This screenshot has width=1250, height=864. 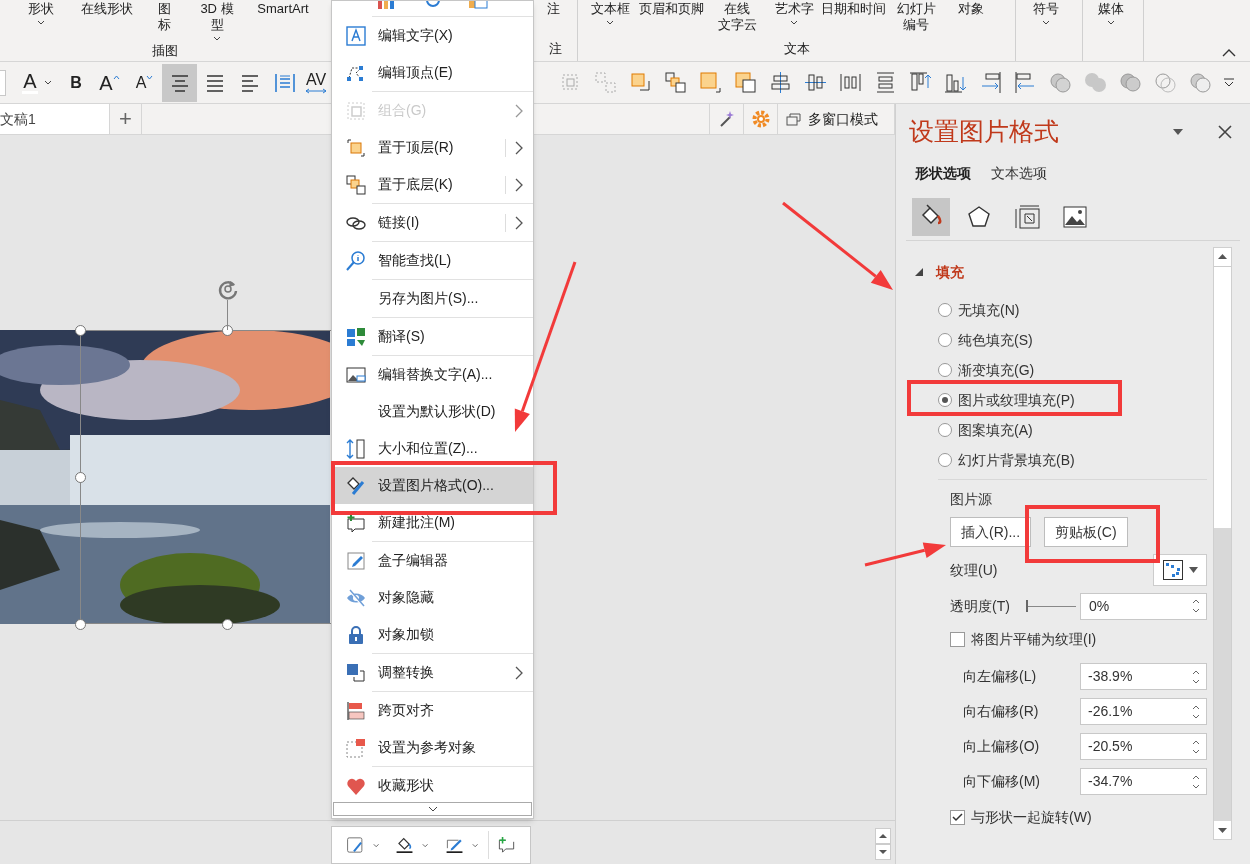 What do you see at coordinates (432, 35) in the screenshot?
I see `menu-item: 编辑文字(X)` at bounding box center [432, 35].